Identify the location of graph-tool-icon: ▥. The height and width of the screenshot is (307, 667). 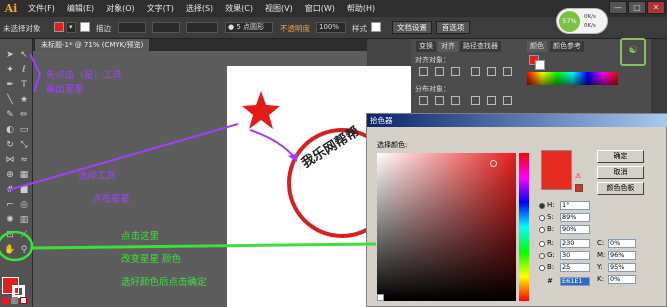
(24, 220).